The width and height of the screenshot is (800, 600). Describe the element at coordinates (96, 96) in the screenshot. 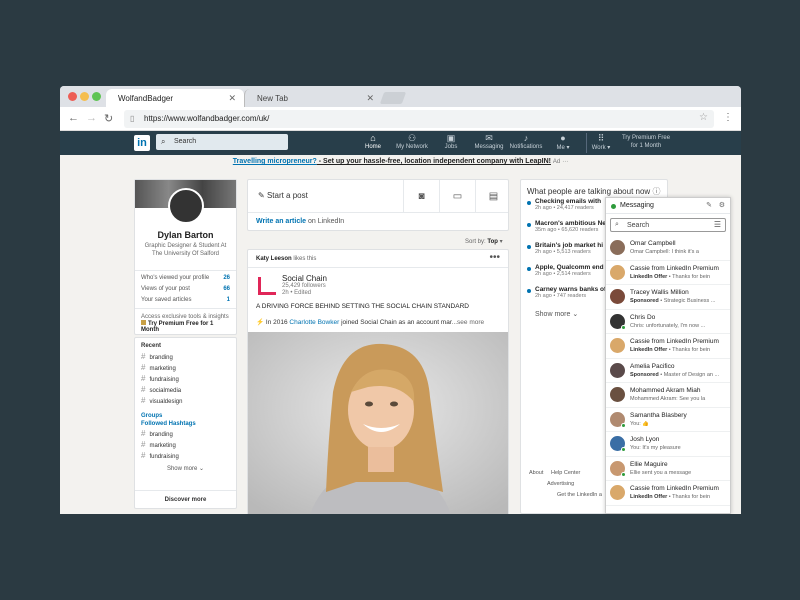

I see `maximize-window-button` at that location.